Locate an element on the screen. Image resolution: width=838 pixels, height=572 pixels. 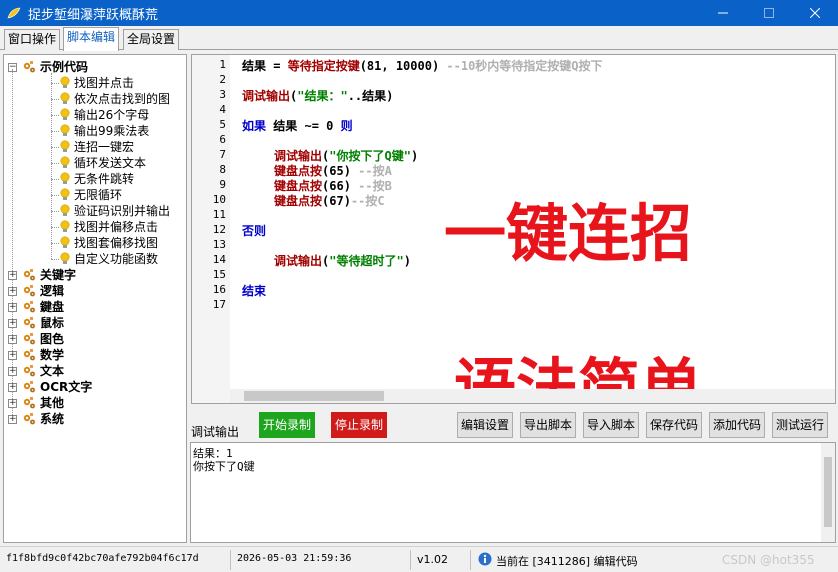
tab-strip: 窗口操作 脚本编辑 全局设置 is located at coordinates (419, 38).